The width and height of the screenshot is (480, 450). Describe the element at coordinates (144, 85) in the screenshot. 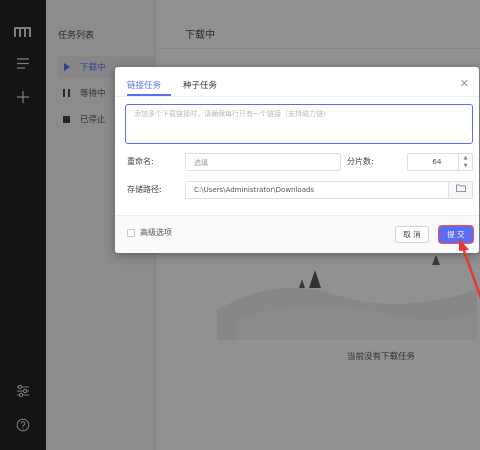

I see `tab-link-task: 链接任务` at that location.